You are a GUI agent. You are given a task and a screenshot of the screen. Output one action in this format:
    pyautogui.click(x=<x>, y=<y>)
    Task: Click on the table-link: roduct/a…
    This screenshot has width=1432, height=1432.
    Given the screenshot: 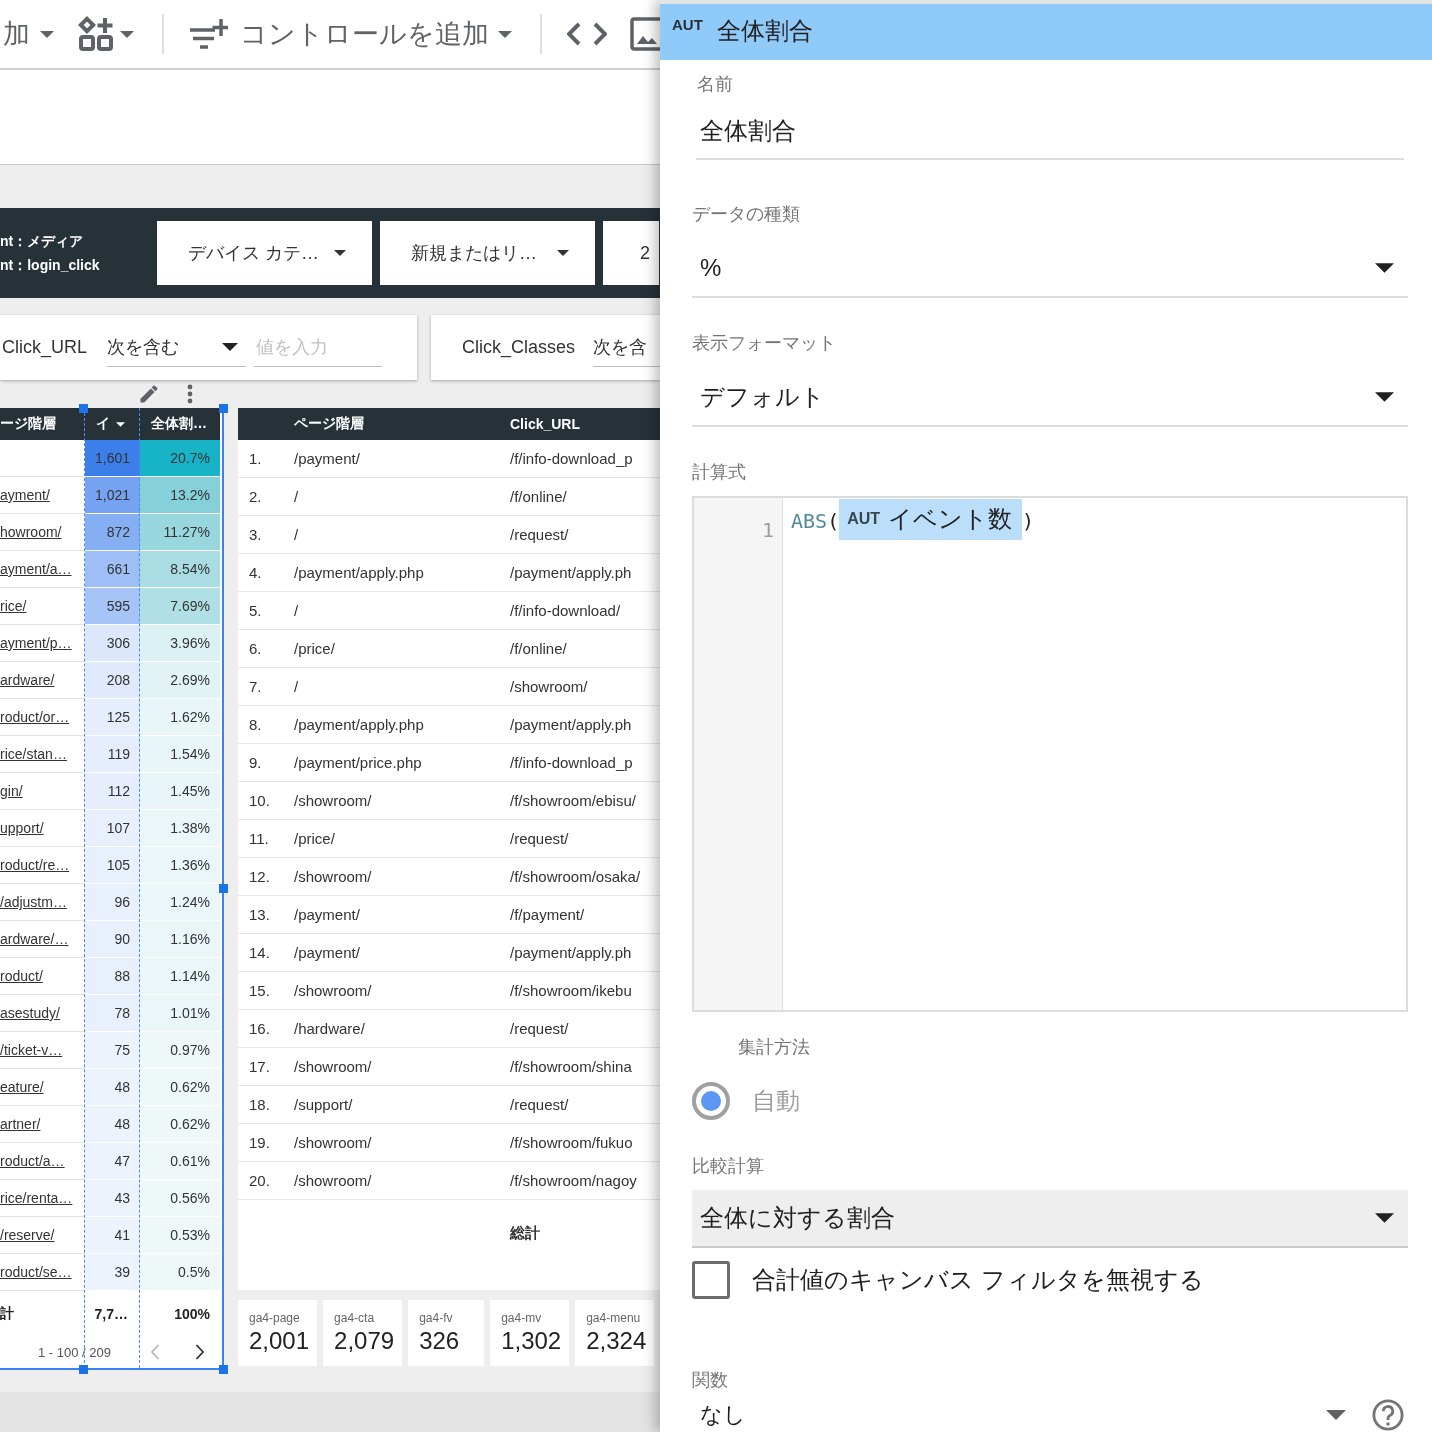 What is the action you would take?
    pyautogui.click(x=32, y=1161)
    